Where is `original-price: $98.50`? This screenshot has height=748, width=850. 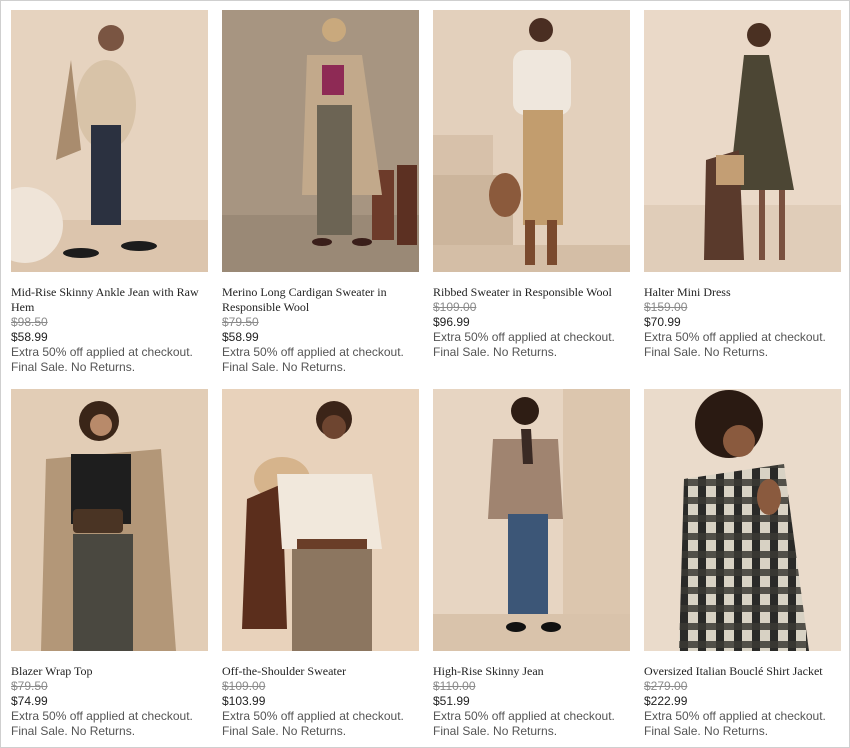
original-price: $98.50 is located at coordinates (29, 322).